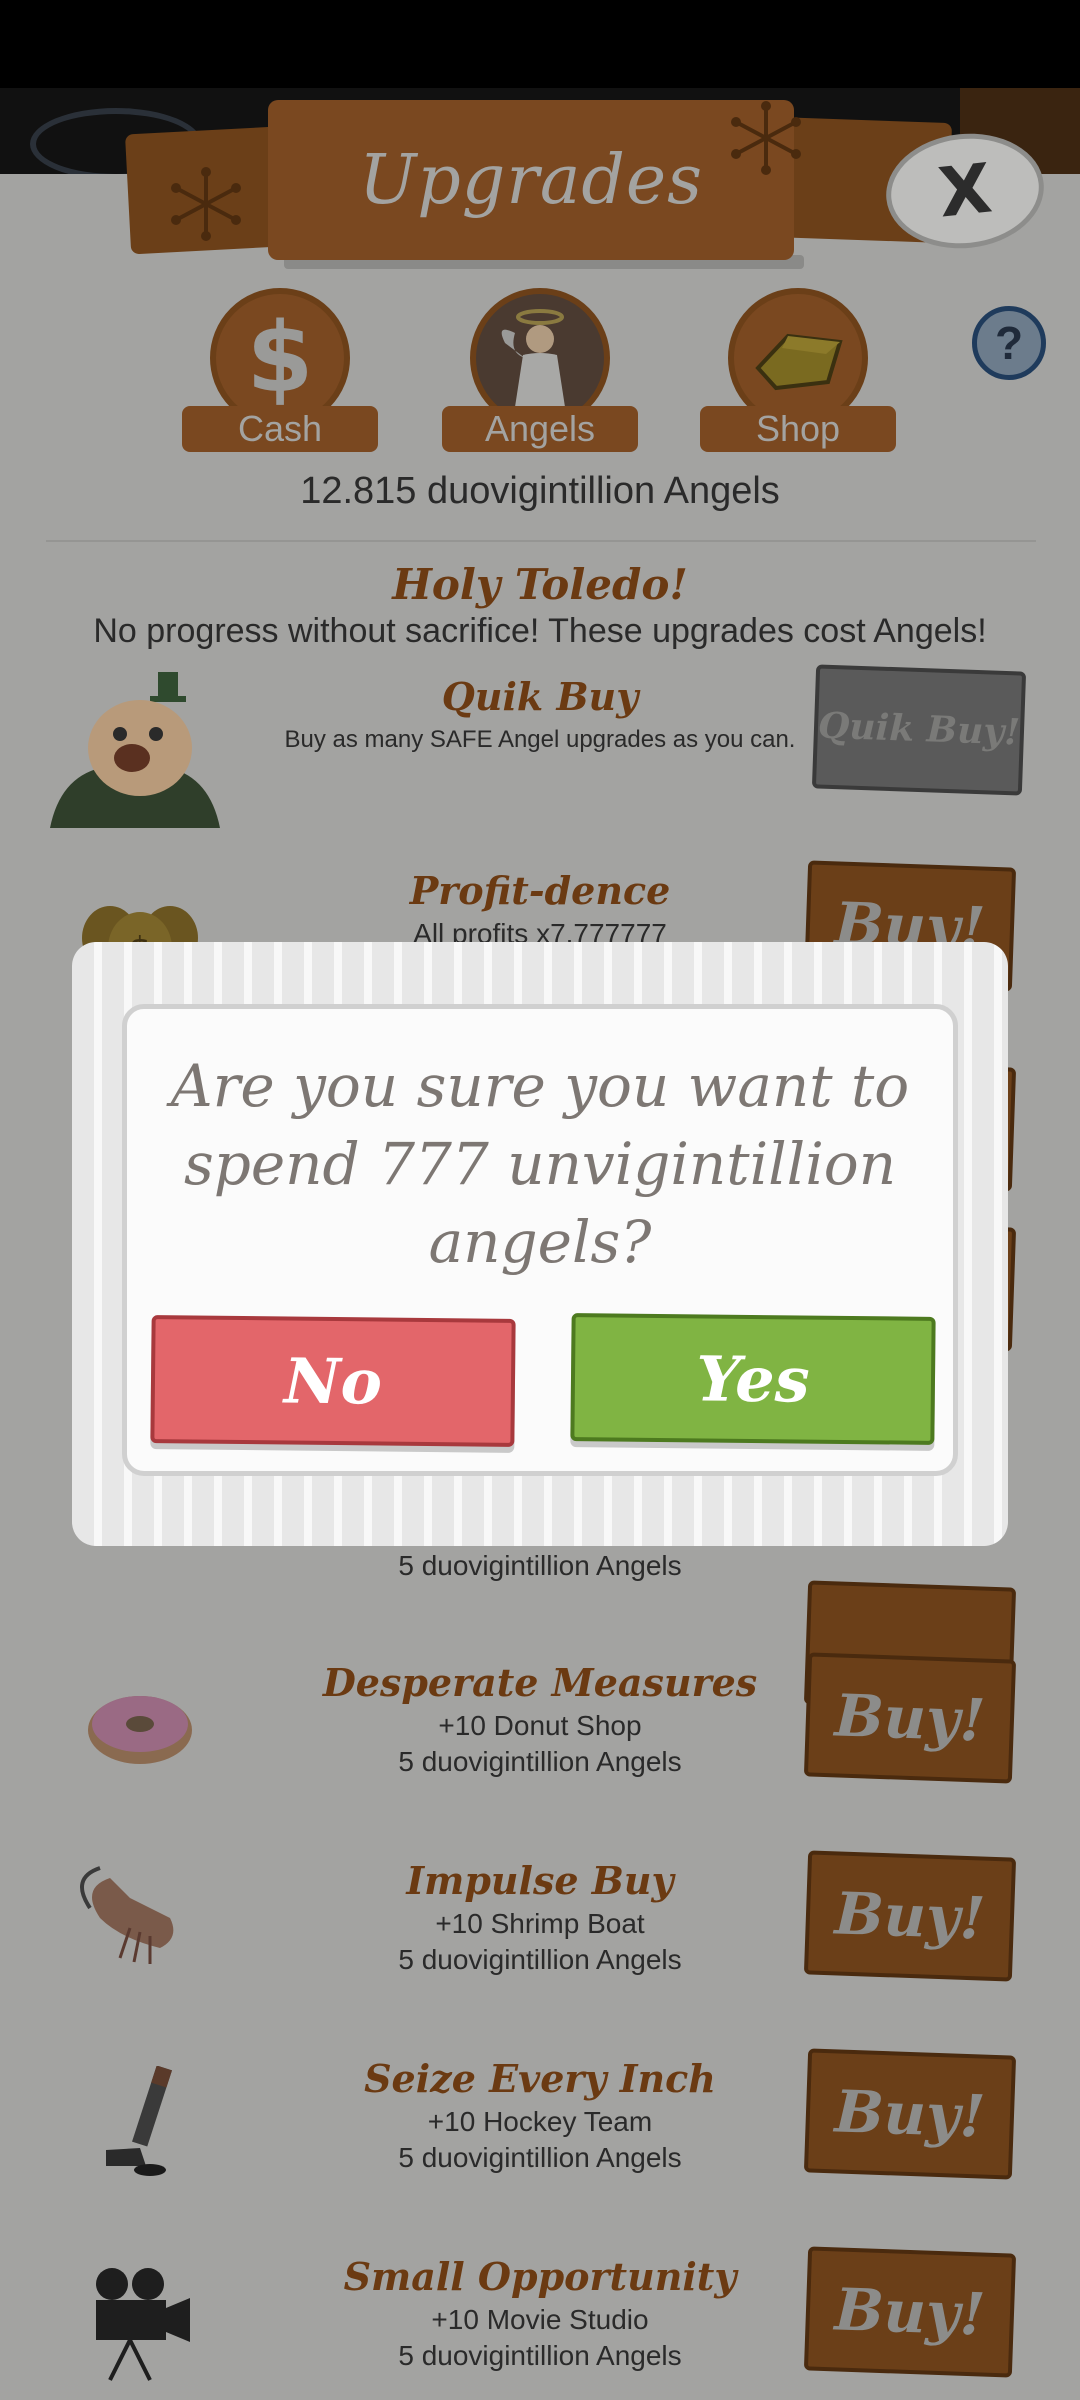 The height and width of the screenshot is (2400, 1080). Describe the element at coordinates (139, 2121) in the screenshot. I see `hockey-stick-icon` at that location.